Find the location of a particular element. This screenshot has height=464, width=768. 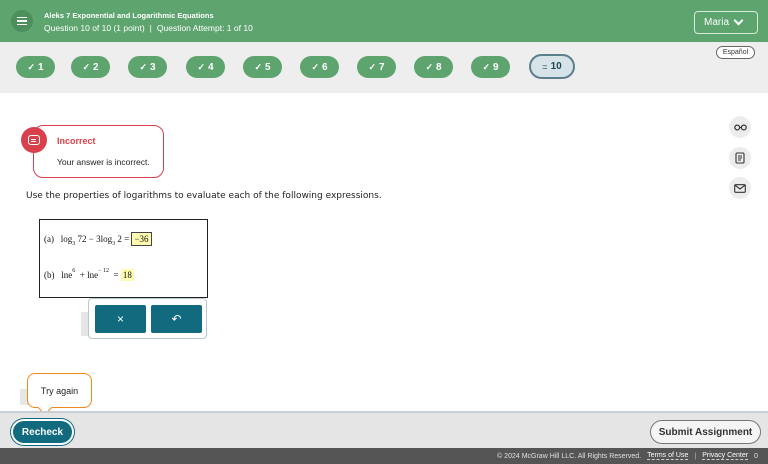

question-3-button: ✓ 3 is located at coordinates (147, 67).